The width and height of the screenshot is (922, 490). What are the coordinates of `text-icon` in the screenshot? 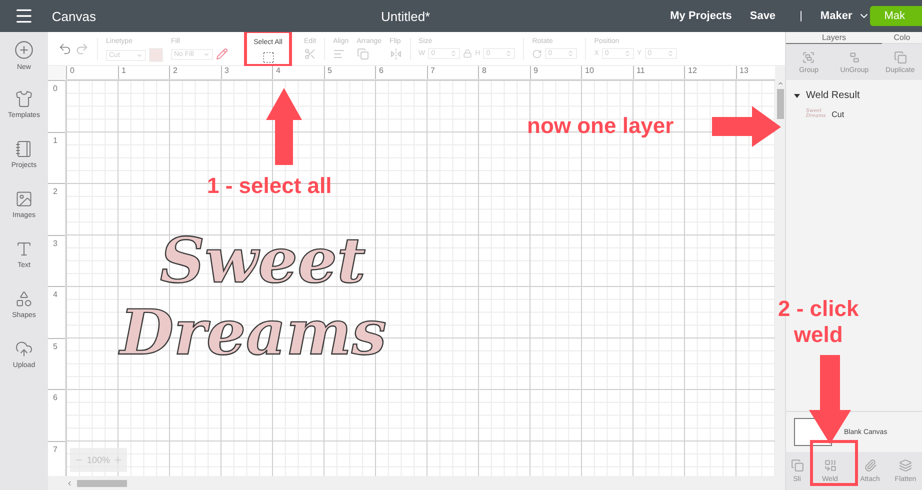 It's located at (24, 249).